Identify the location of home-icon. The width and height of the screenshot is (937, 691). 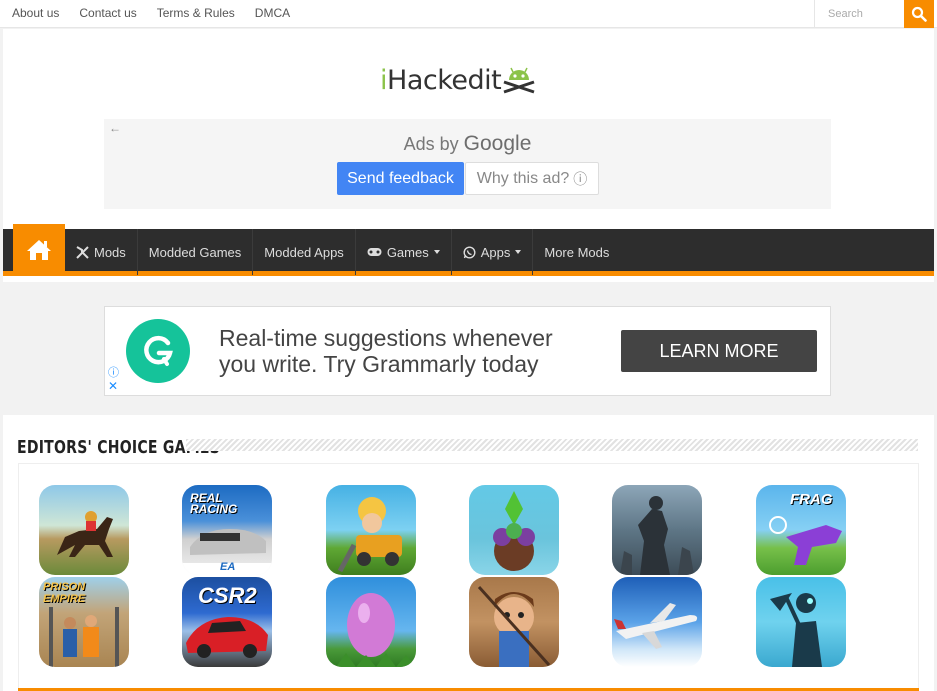
(39, 250).